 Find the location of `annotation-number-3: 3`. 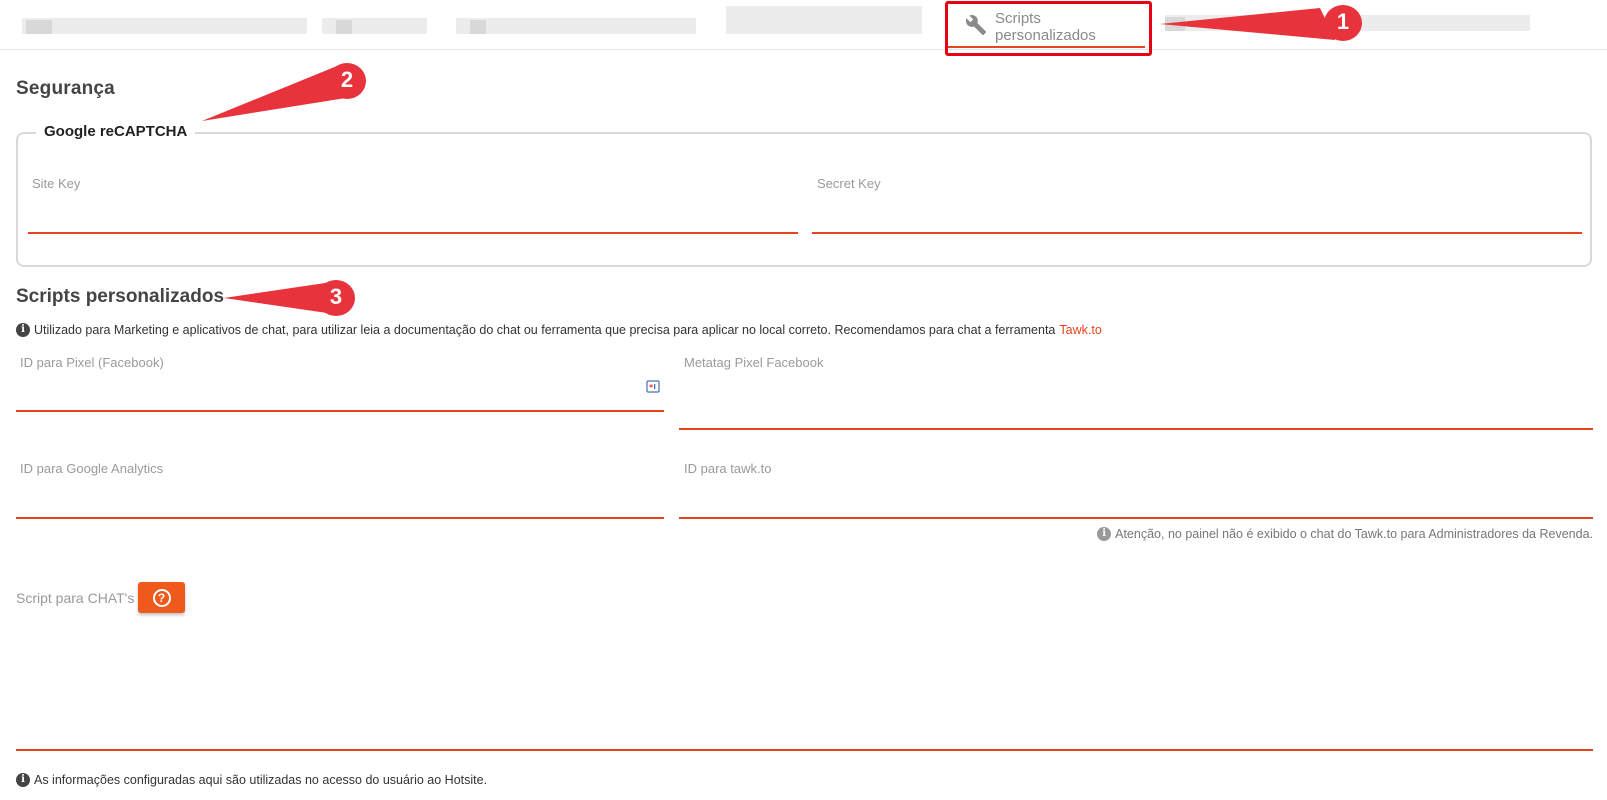

annotation-number-3: 3 is located at coordinates (336, 296).